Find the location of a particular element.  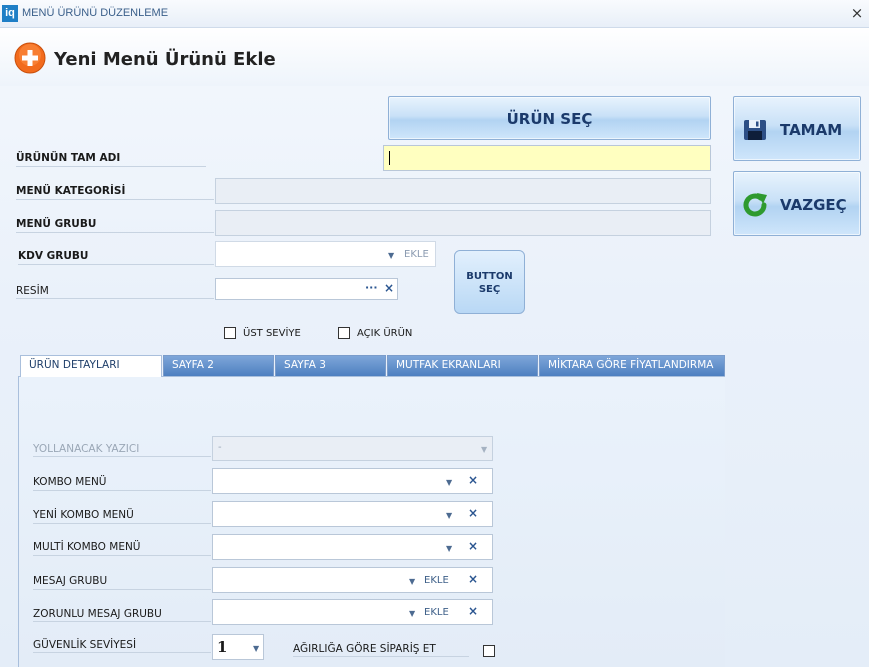

page-title: Yeni Menü Ürünü Ekle is located at coordinates (165, 59).